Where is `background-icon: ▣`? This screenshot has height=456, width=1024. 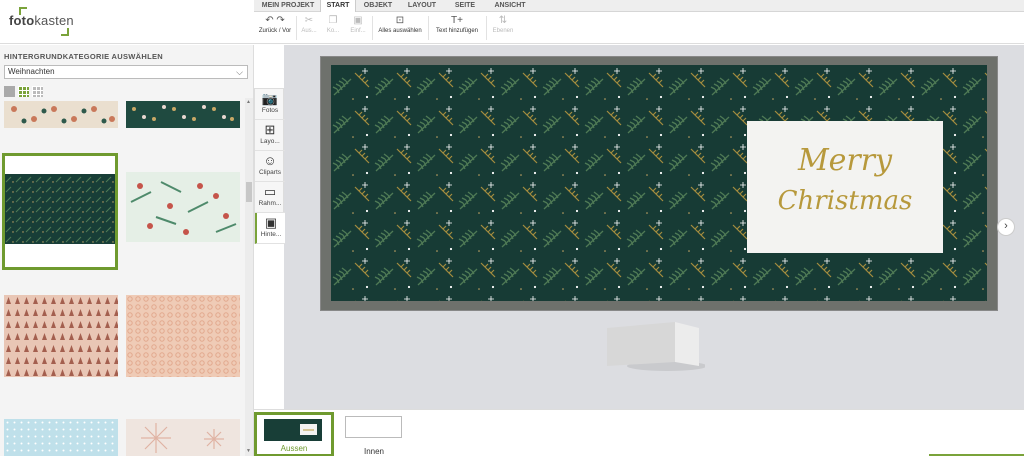 background-icon: ▣ is located at coordinates (271, 222).